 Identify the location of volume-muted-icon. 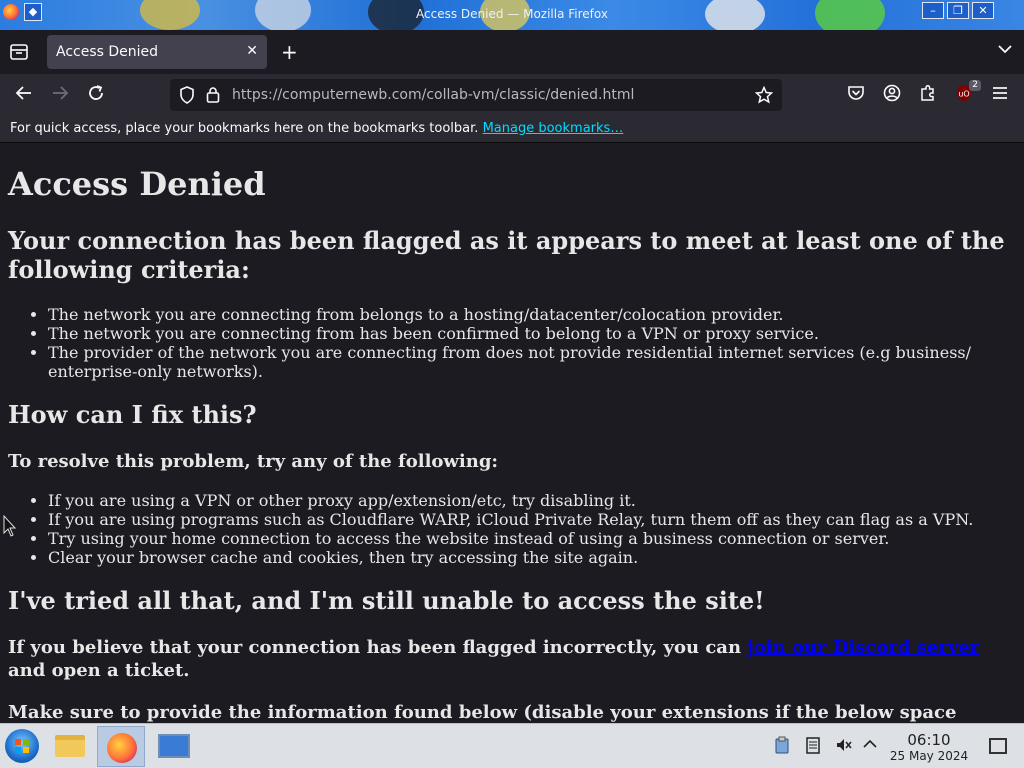
(844, 747).